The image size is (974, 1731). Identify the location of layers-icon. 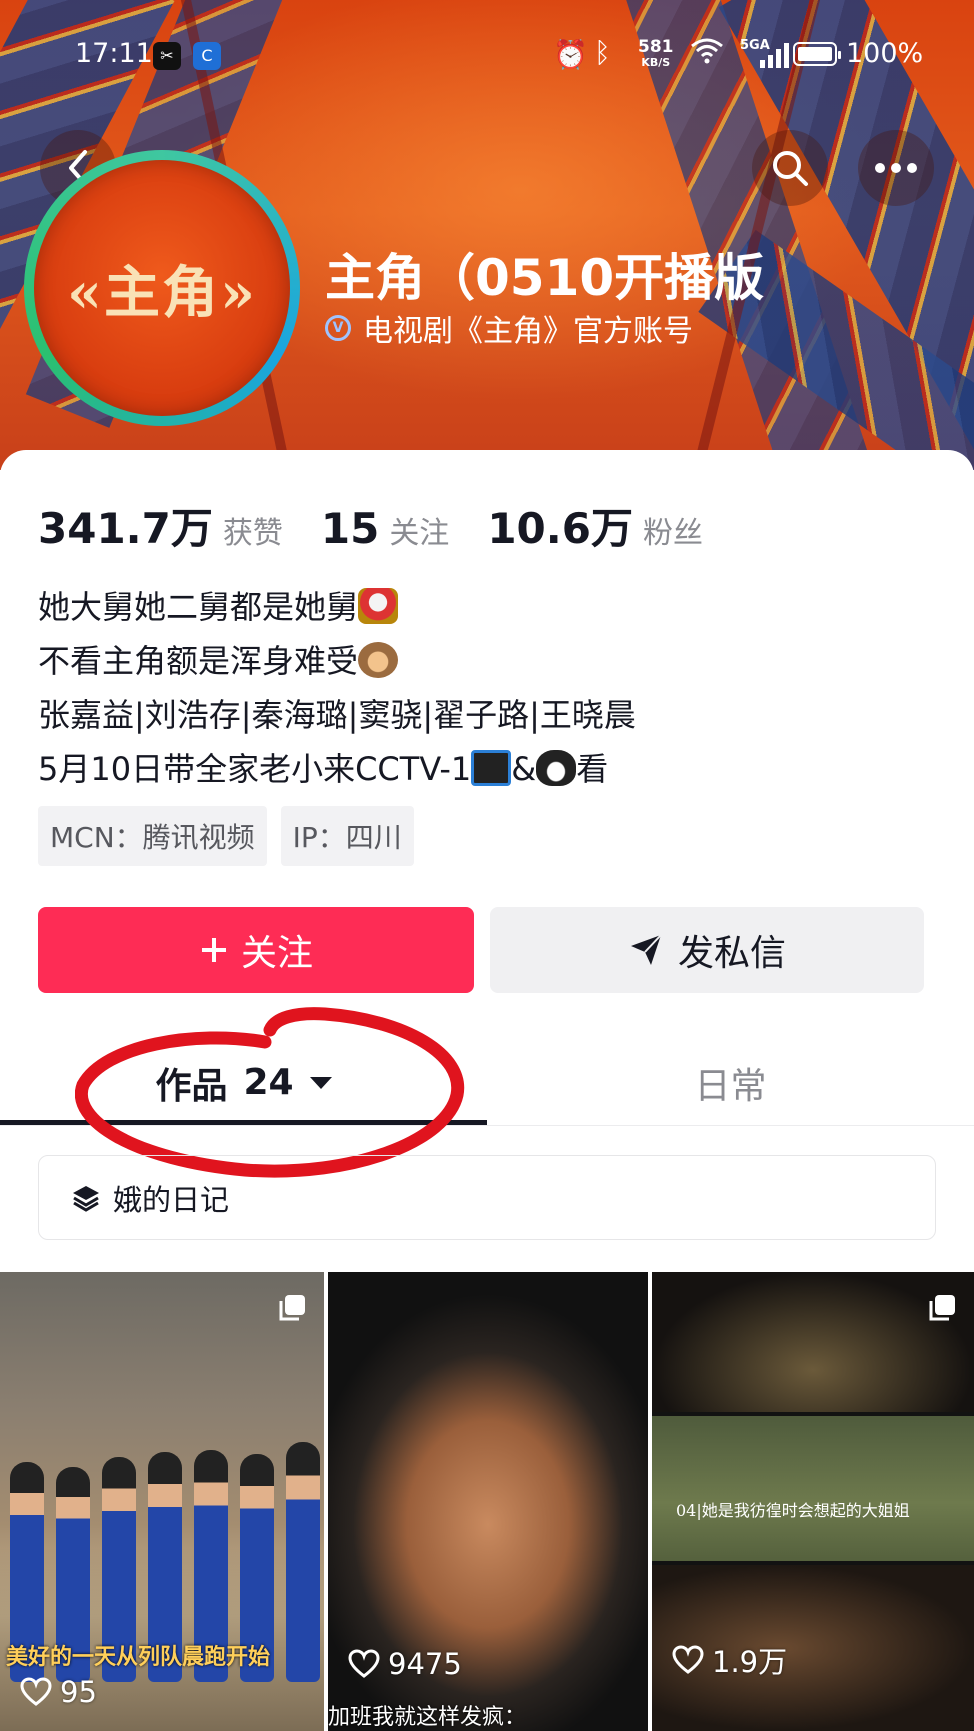
(86, 1198).